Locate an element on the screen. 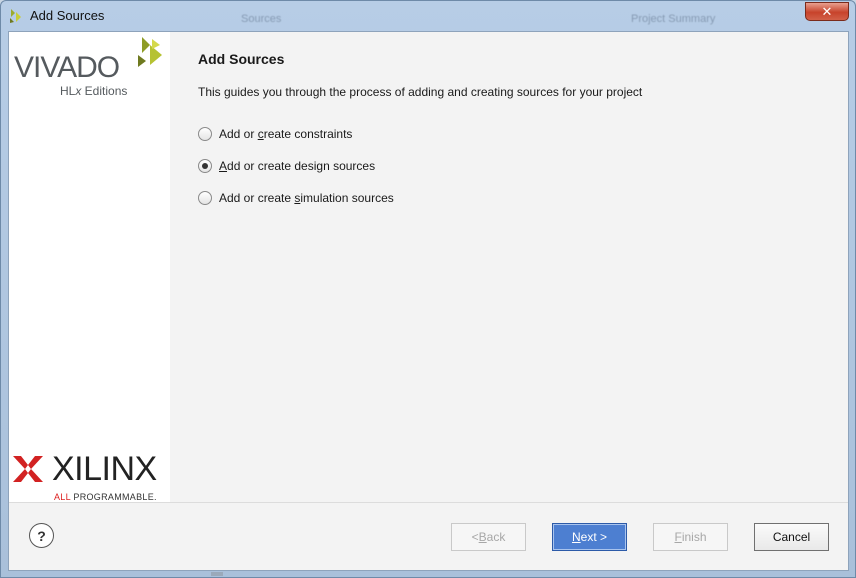 The height and width of the screenshot is (578, 856). option-add-simulation-sources: Add or create simulation sources is located at coordinates (296, 198).